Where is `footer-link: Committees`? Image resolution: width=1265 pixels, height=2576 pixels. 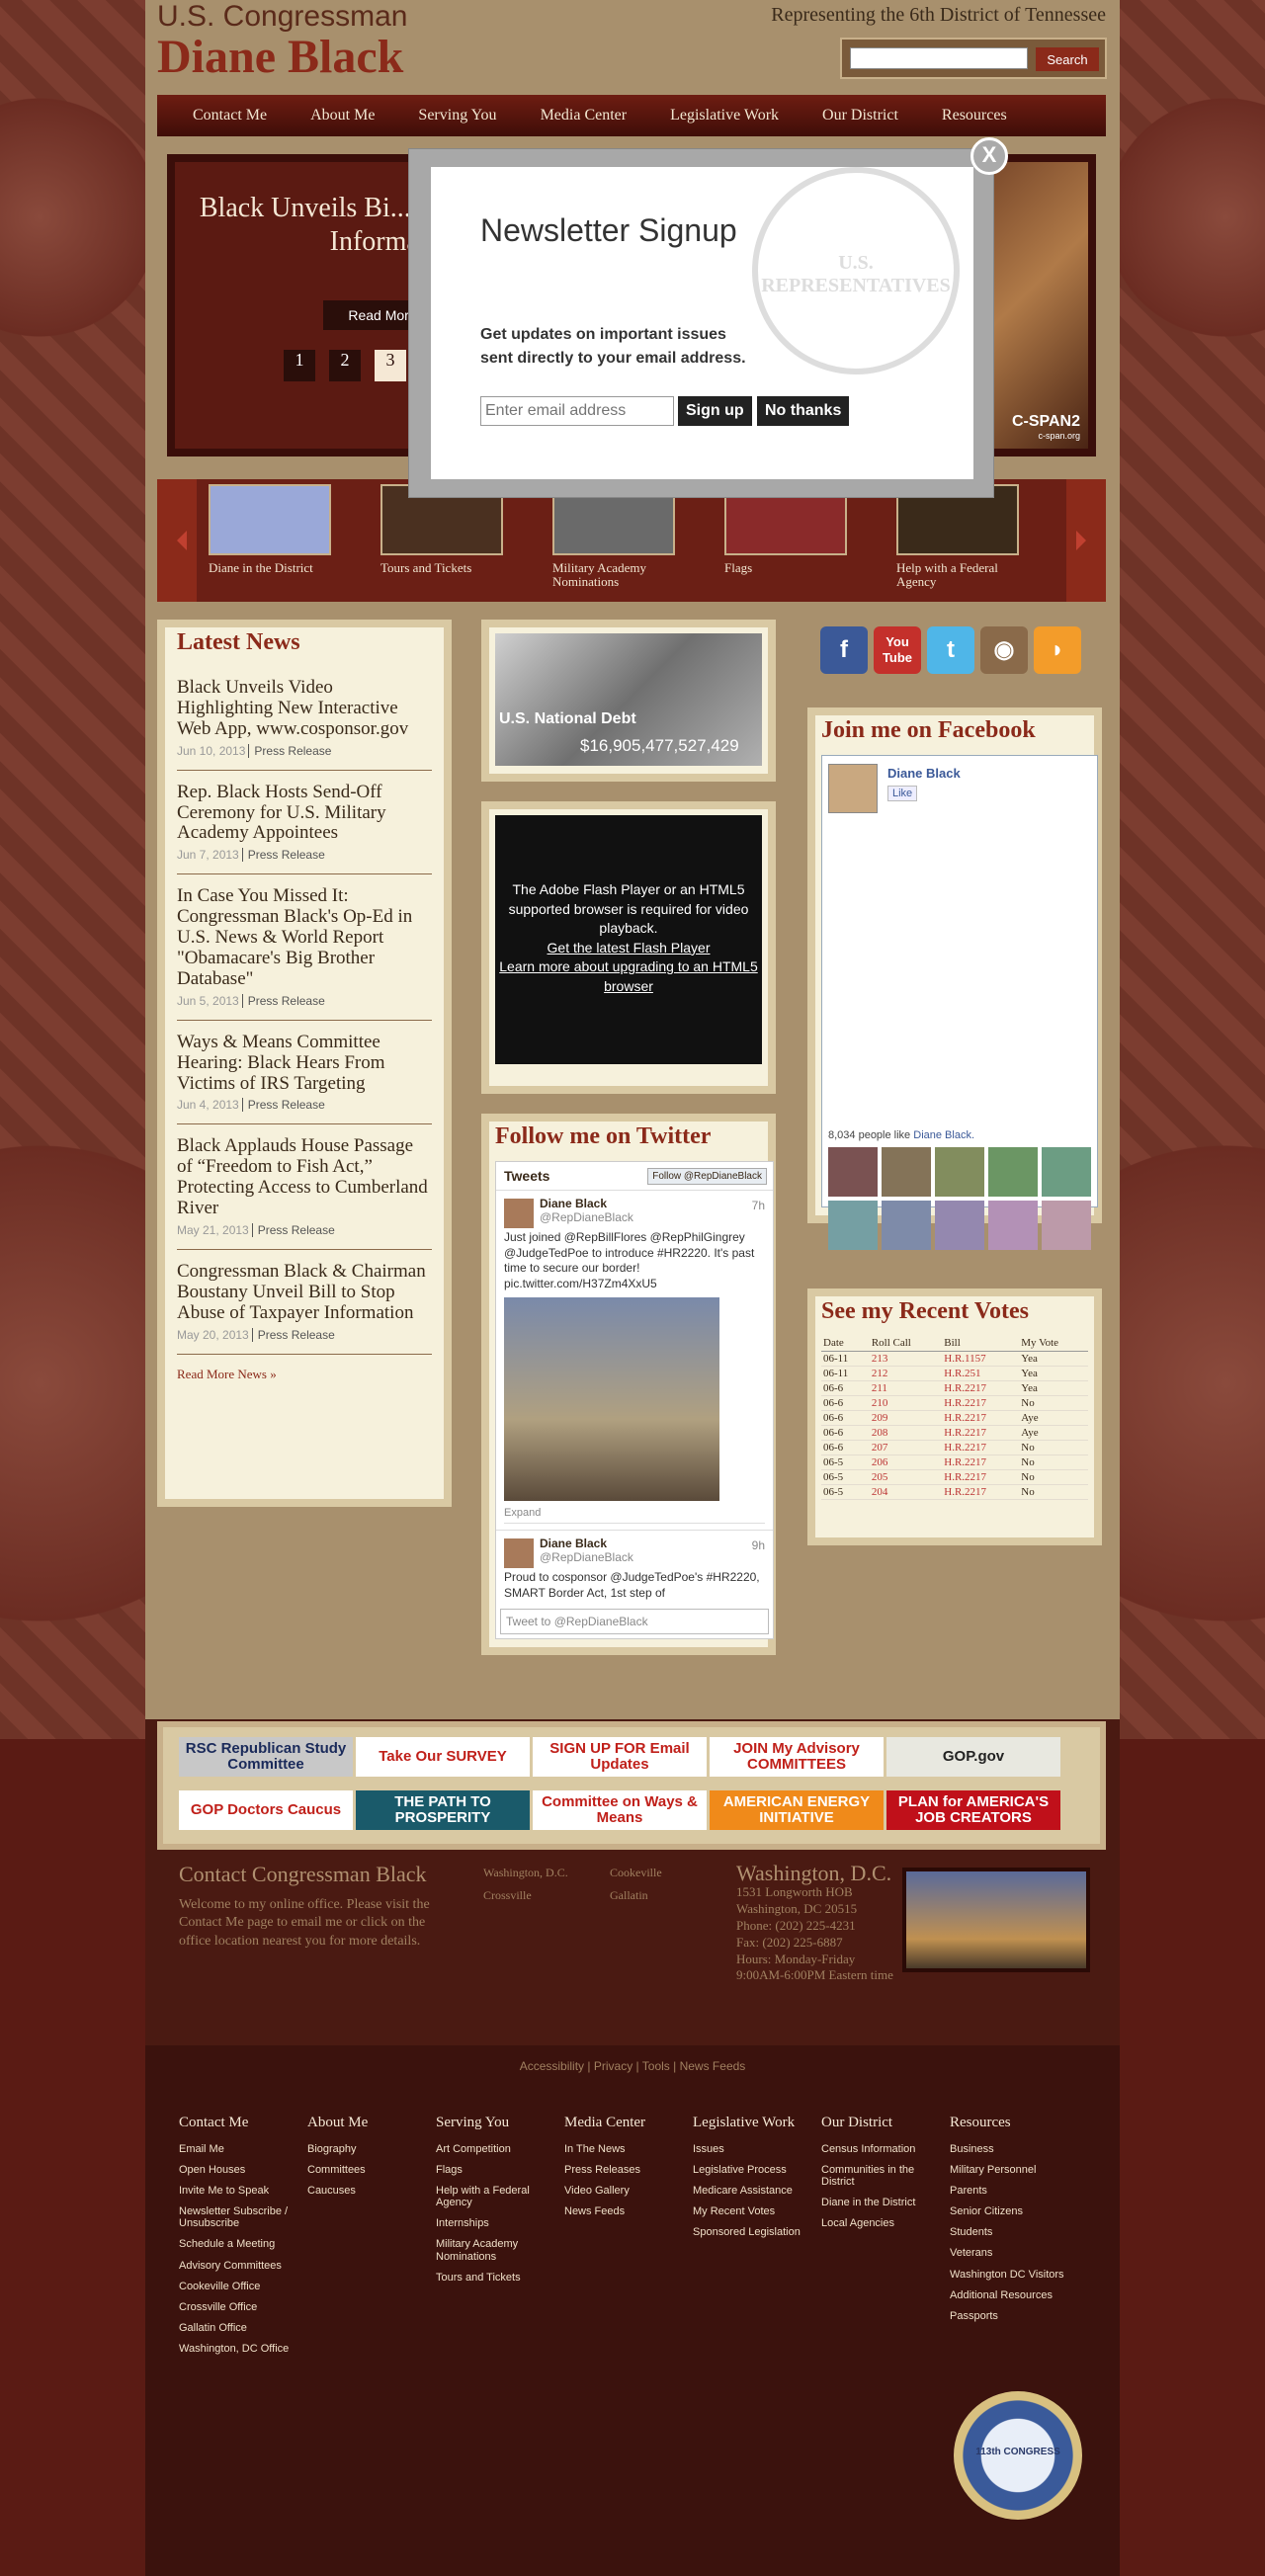
footer-link: Committees is located at coordinates (371, 2170).